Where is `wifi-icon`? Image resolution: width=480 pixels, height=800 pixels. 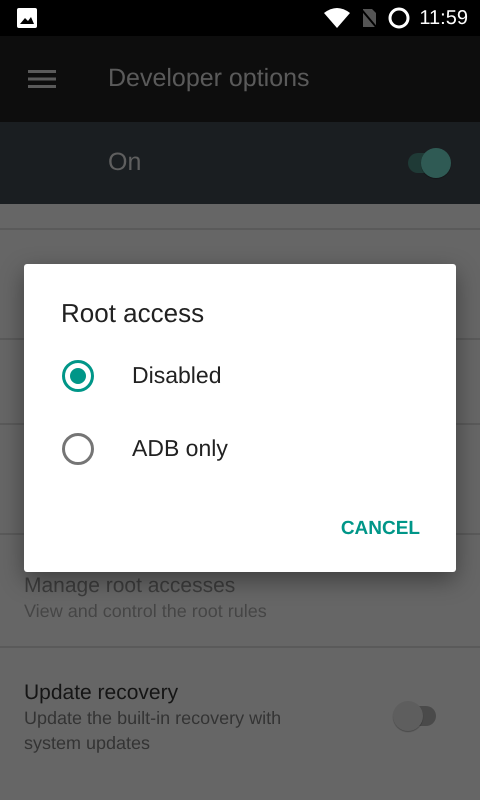 wifi-icon is located at coordinates (337, 18).